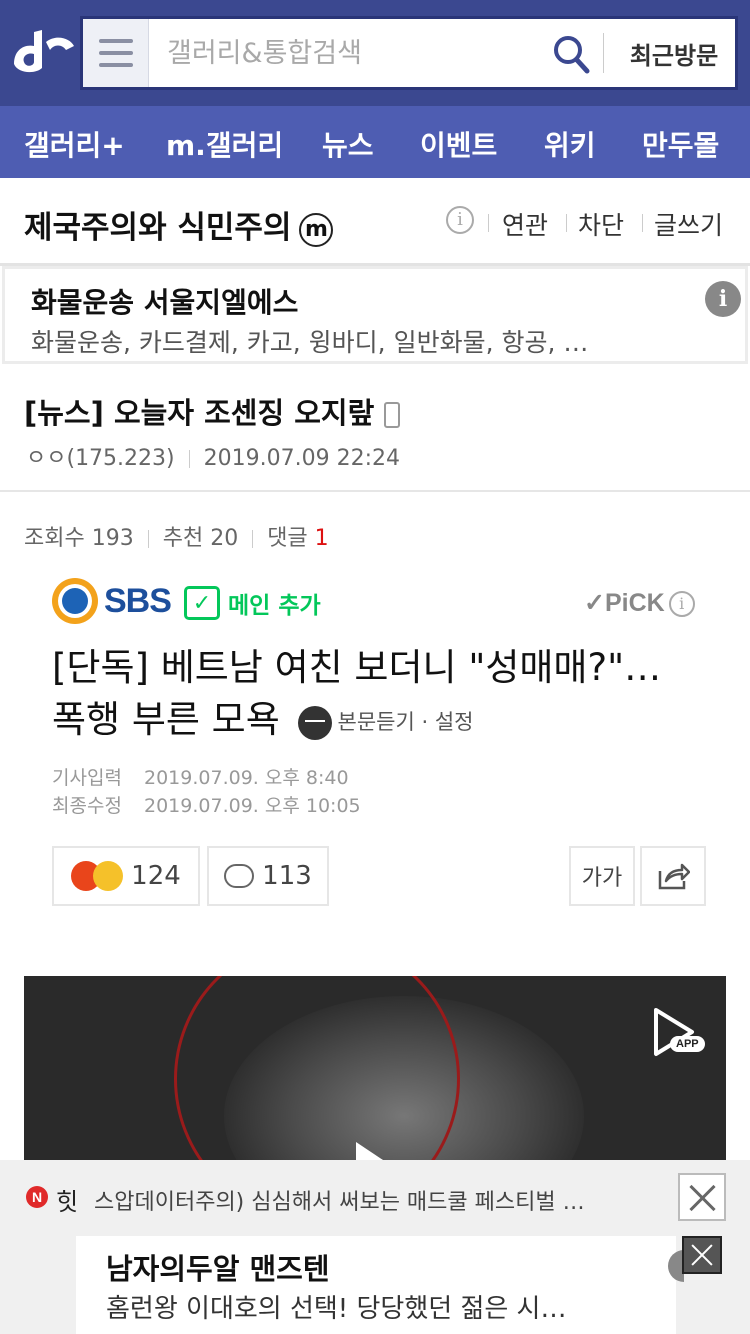 The width and height of the screenshot is (750, 1334). What do you see at coordinates (392, 415) in the screenshot?
I see `mobile-icon` at bounding box center [392, 415].